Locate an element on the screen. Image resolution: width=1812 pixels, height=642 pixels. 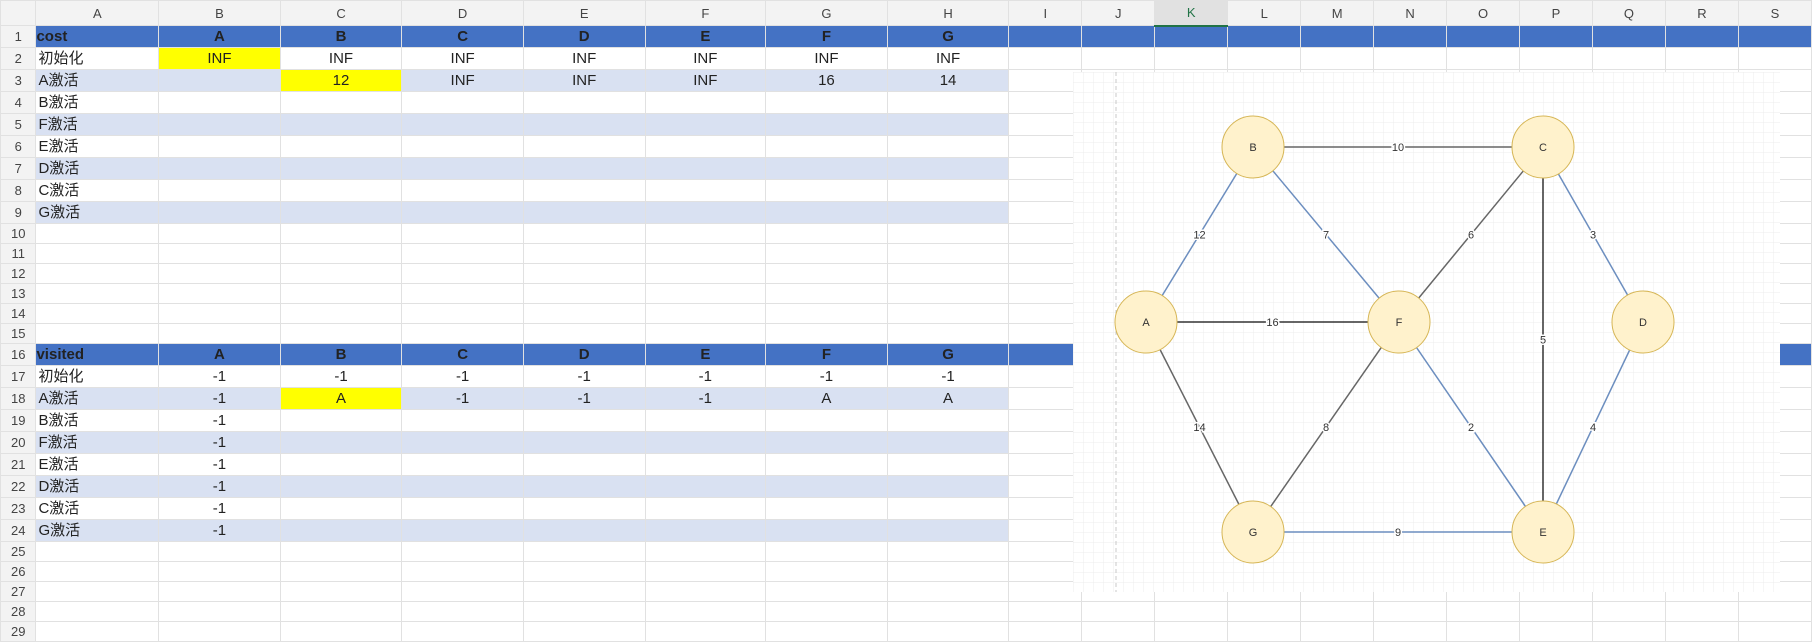
cell-e25 is located at coordinates (584, 551).